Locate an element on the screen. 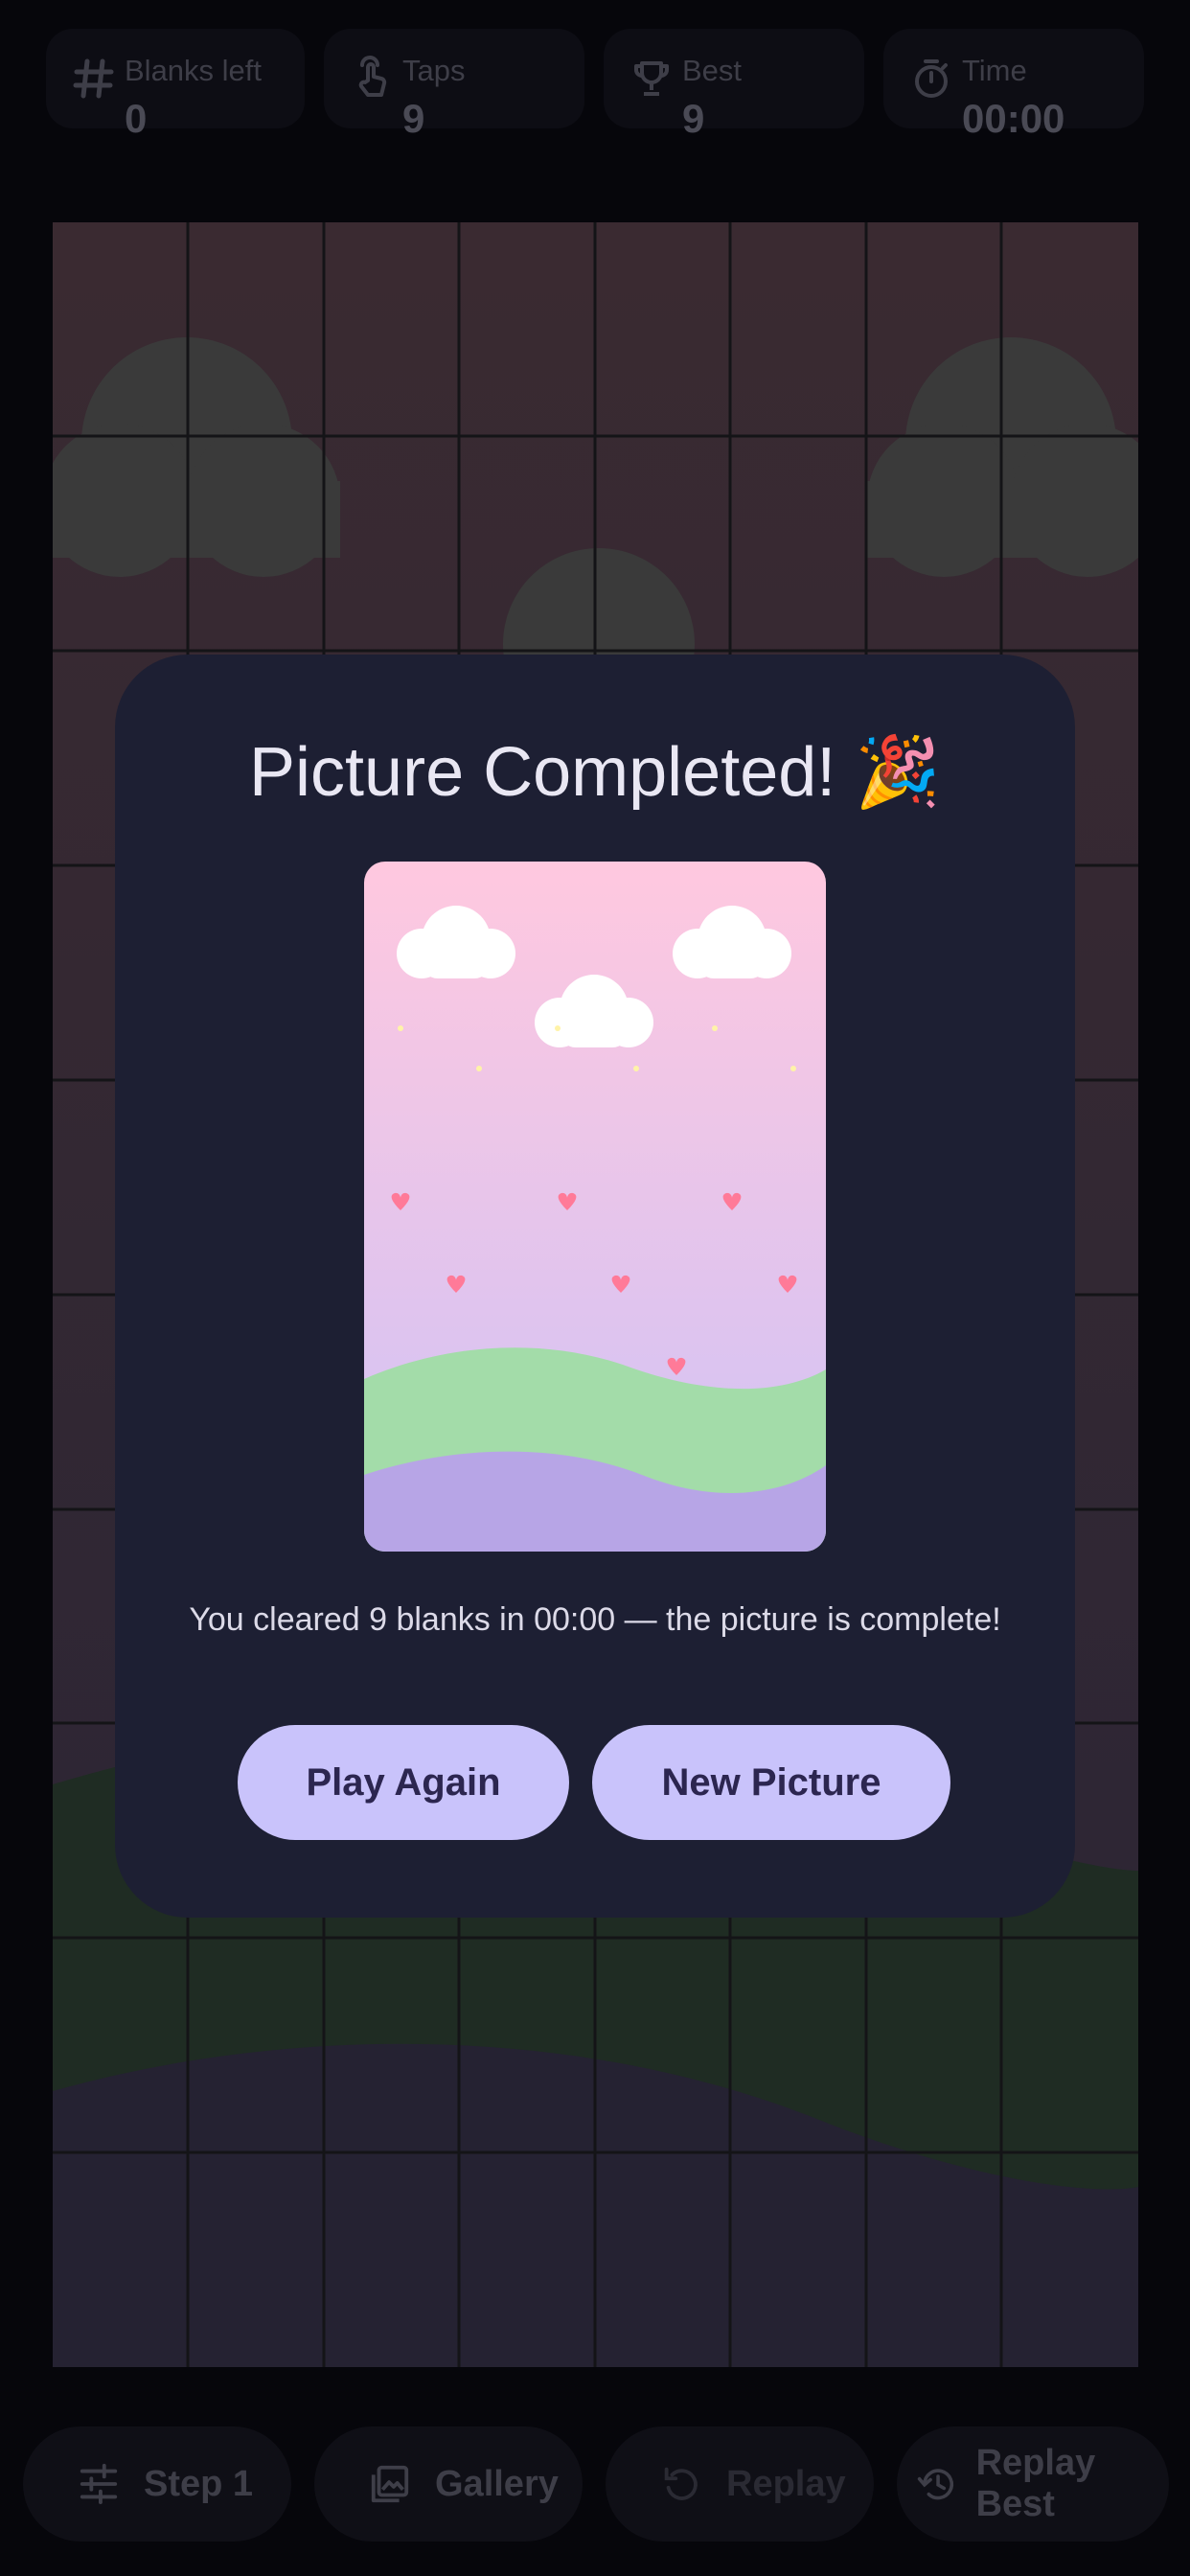 Image resolution: width=1190 pixels, height=2576 pixels. picture-illustration is located at coordinates (595, 1207).